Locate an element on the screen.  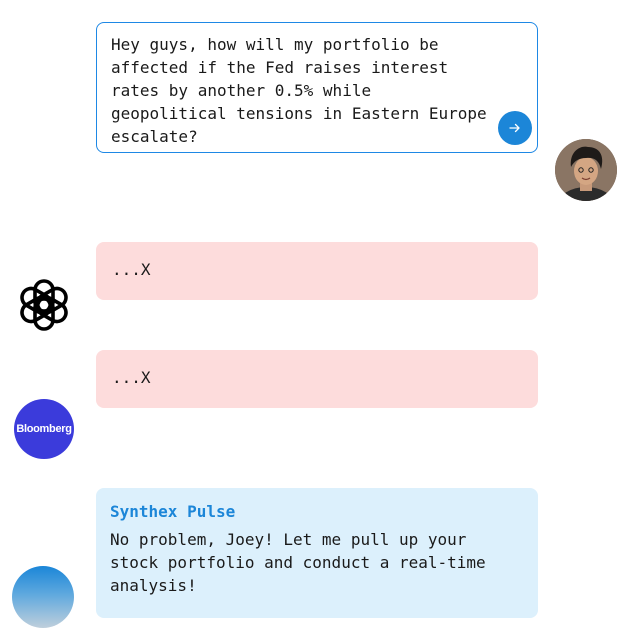
user-photo-icon is located at coordinates (586, 170).